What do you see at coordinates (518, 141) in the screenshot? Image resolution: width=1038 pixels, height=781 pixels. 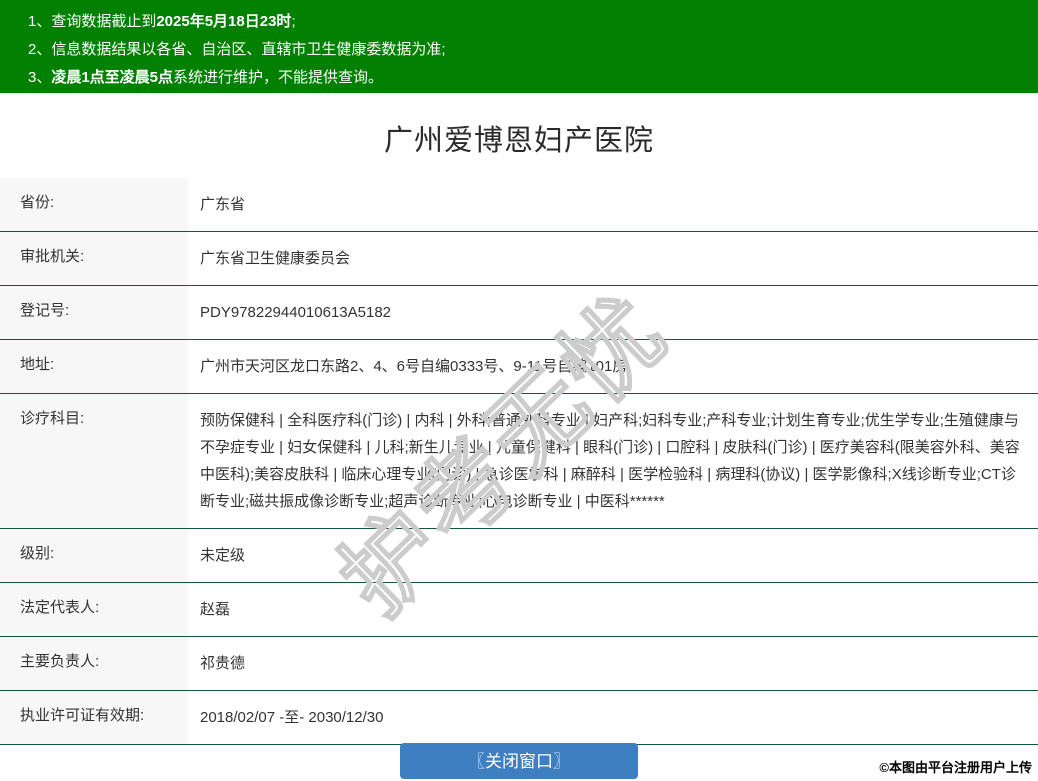 I see `page-title: 广州爱博恩妇产医院` at bounding box center [518, 141].